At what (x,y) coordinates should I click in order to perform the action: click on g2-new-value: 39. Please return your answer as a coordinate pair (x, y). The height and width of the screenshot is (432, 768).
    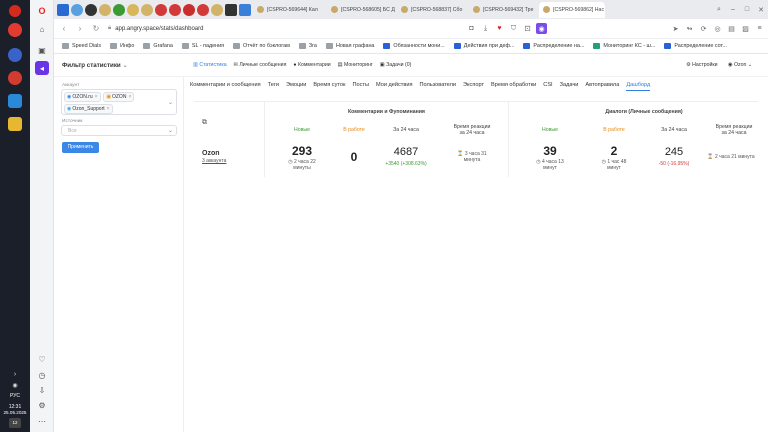
    Looking at the image, I should click on (550, 151).